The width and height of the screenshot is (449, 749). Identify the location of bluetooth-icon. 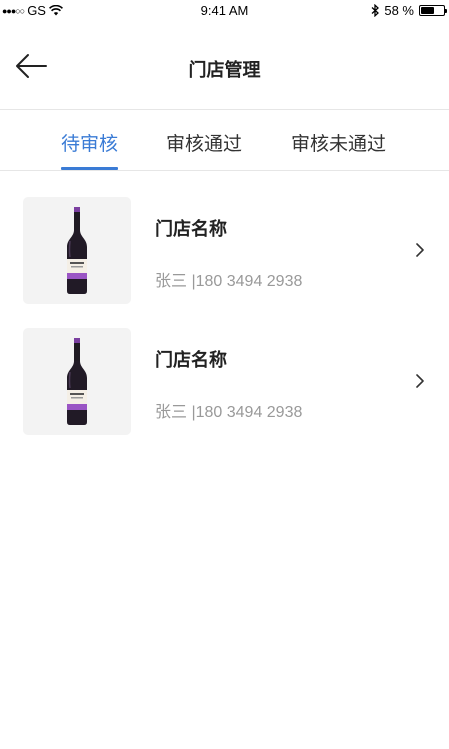
(375, 10).